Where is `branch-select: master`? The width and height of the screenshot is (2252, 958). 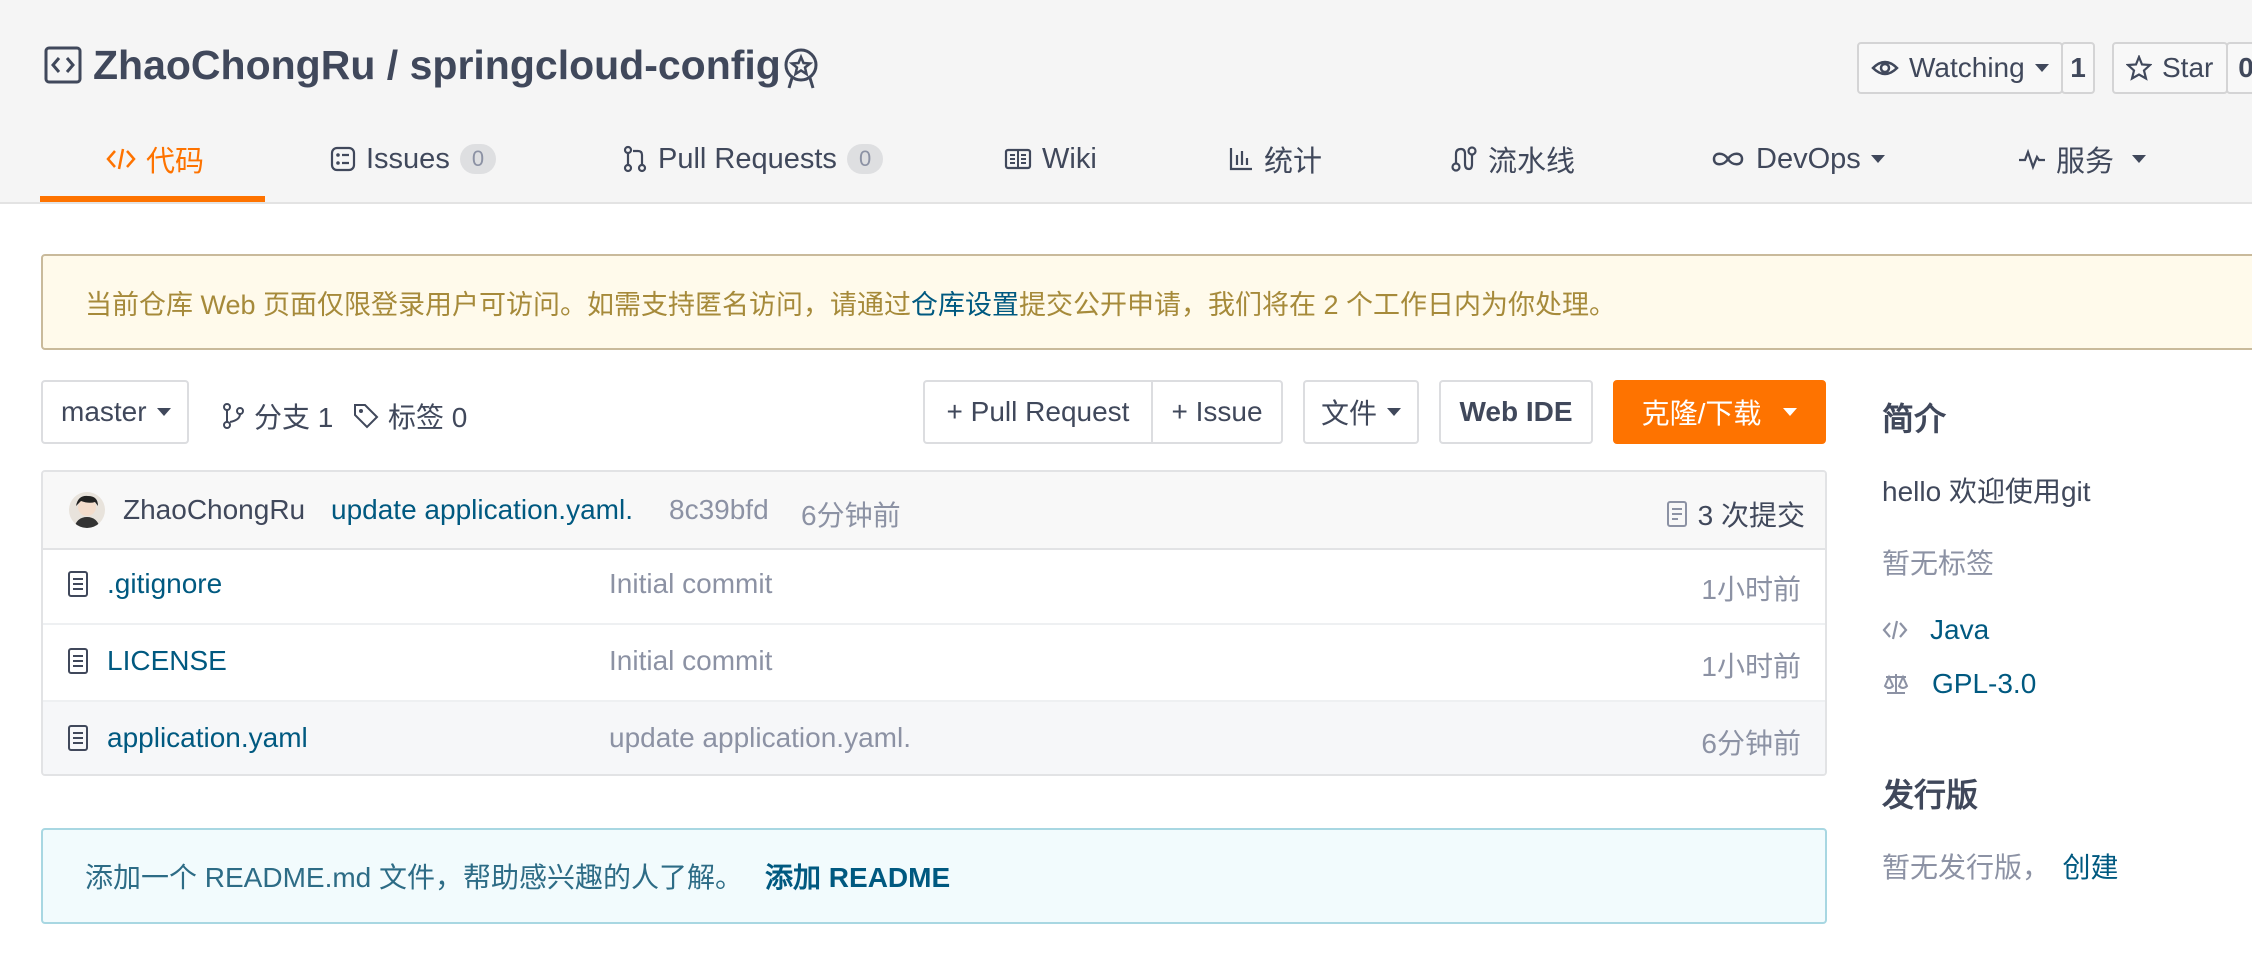
branch-select: master is located at coordinates (115, 412).